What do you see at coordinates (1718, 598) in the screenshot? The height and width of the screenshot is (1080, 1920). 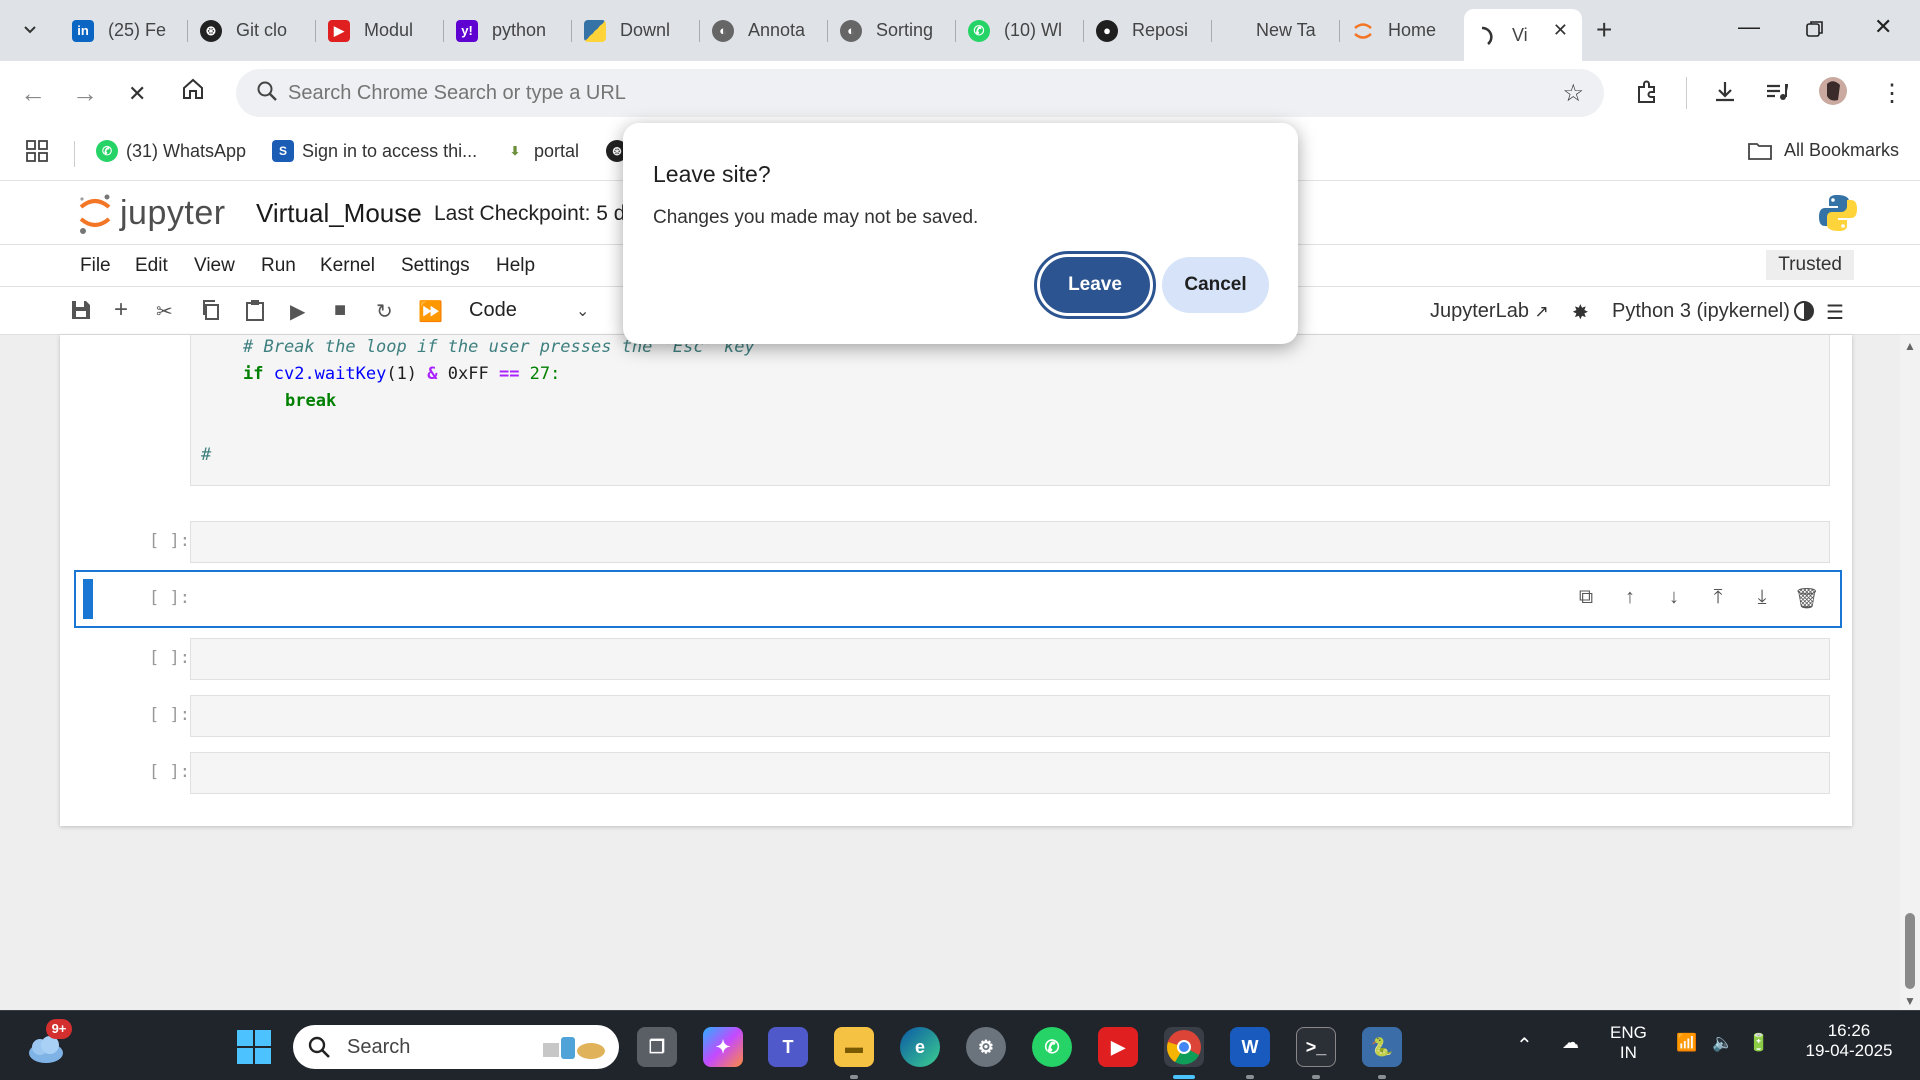 I see `insert-above-icon: ⤒` at bounding box center [1718, 598].